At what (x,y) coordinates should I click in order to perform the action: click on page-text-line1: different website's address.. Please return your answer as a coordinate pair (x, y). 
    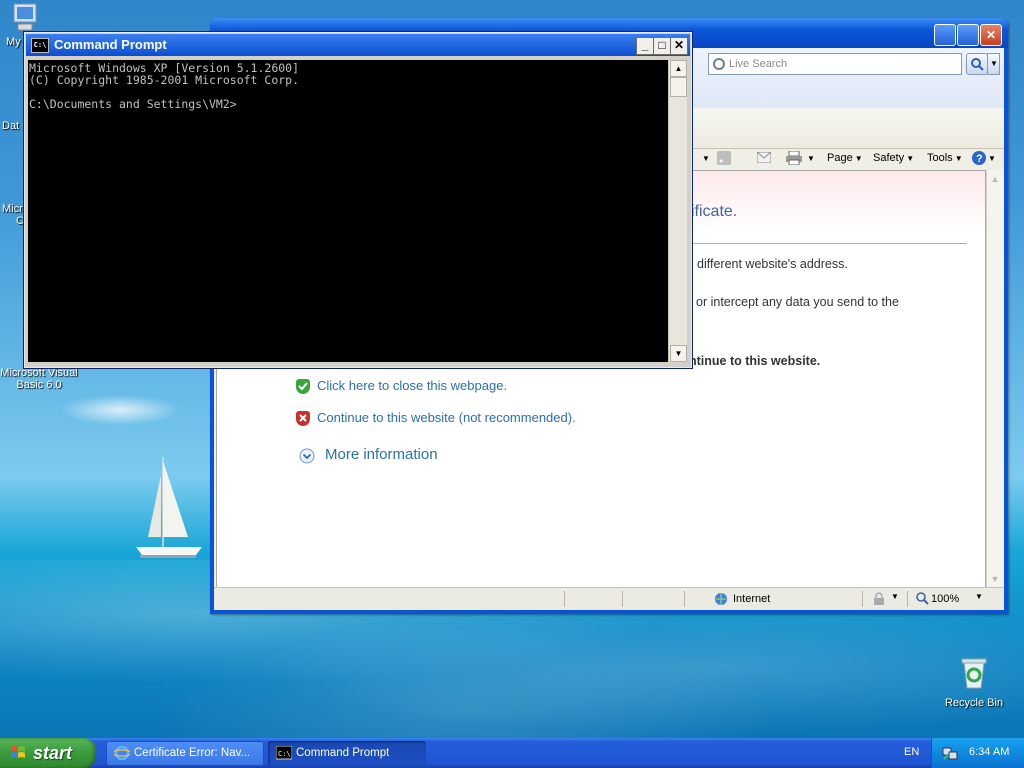
    Looking at the image, I should click on (772, 264).